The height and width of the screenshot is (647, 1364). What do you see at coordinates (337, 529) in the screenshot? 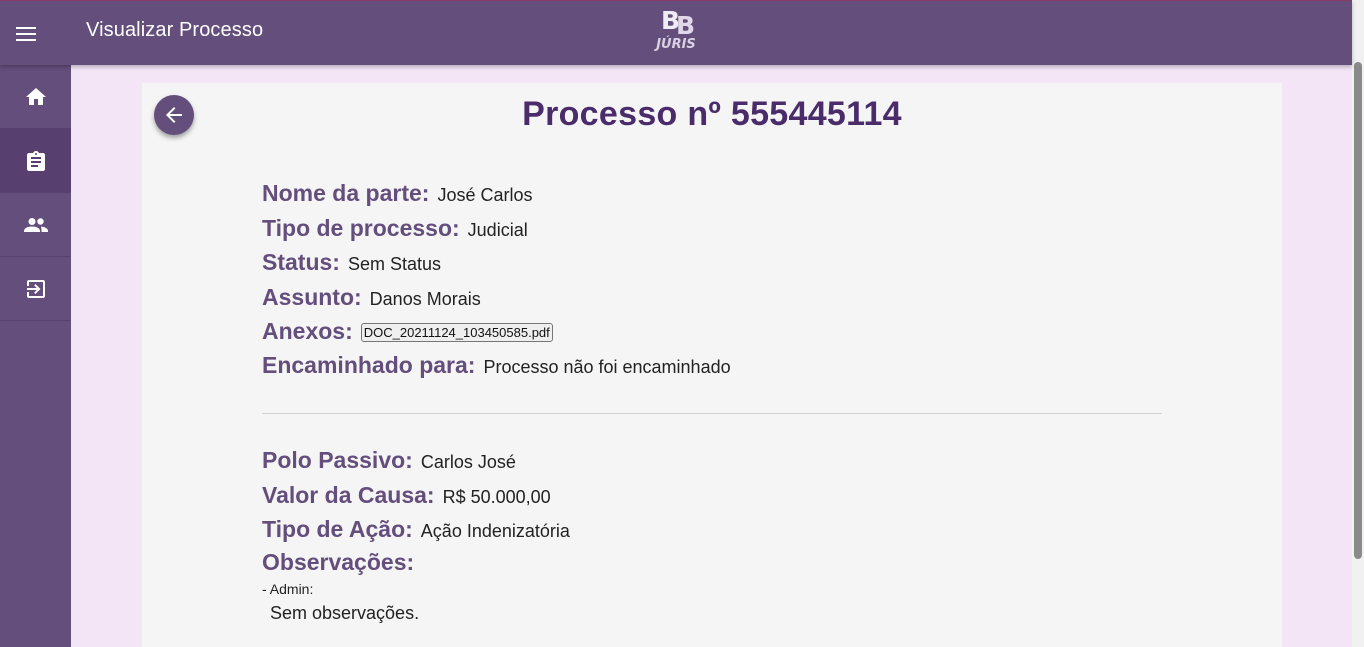
I see `field-label: Tipo de Ação:` at bounding box center [337, 529].